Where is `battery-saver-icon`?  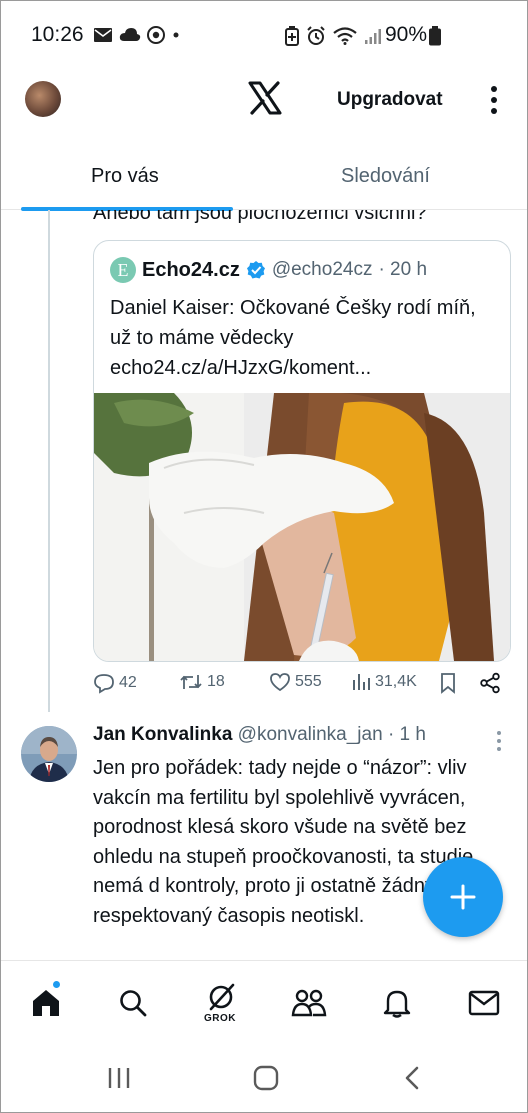 battery-saver-icon is located at coordinates (292, 36).